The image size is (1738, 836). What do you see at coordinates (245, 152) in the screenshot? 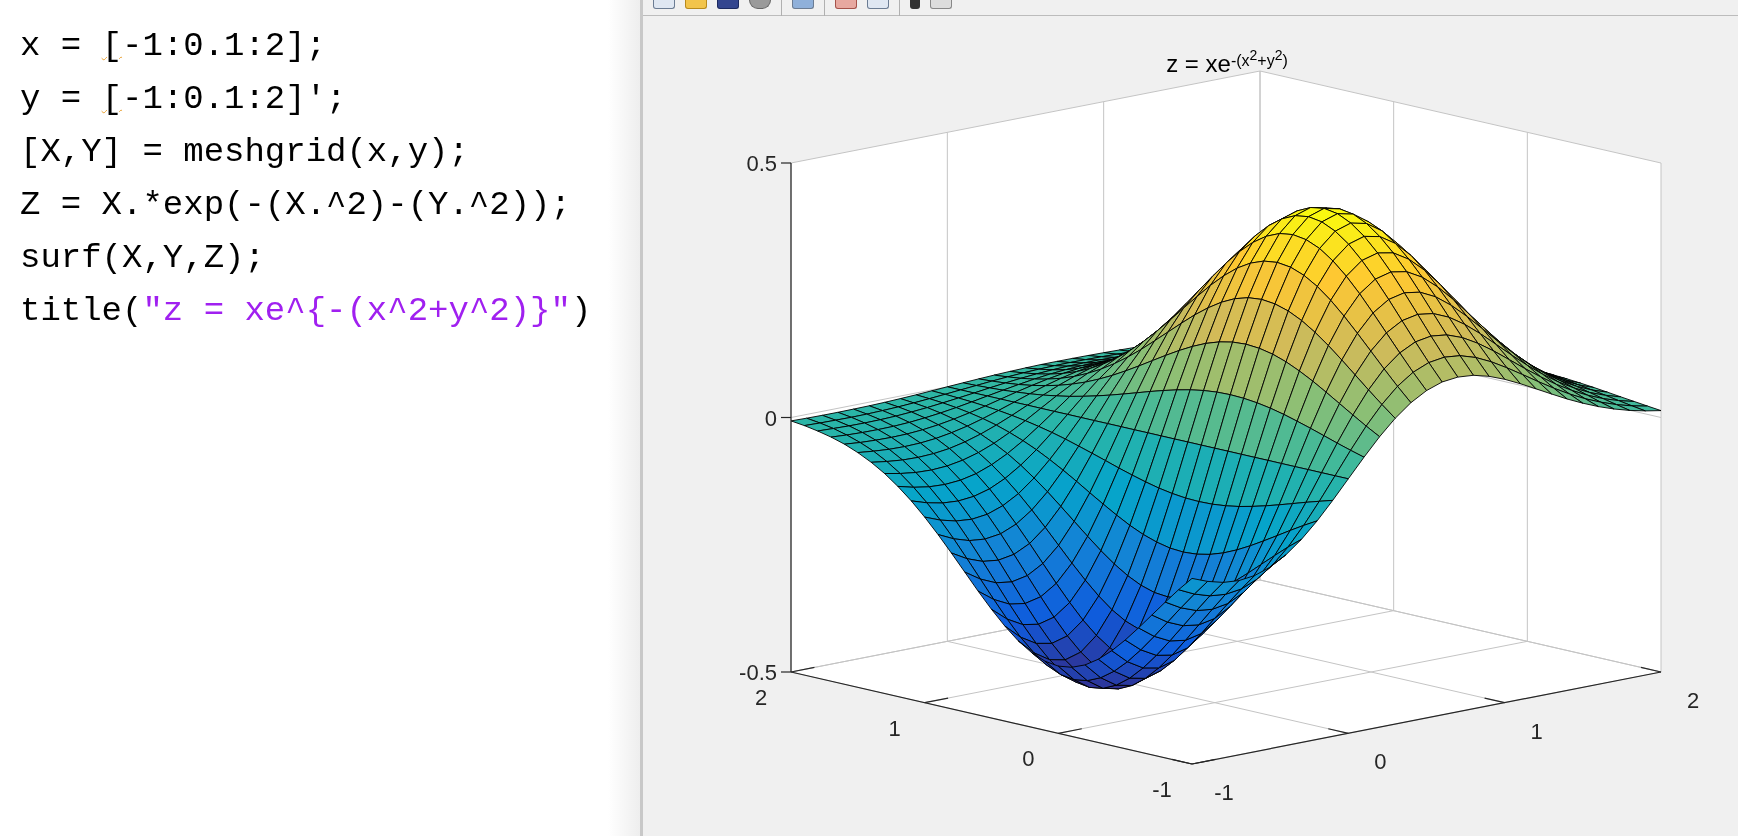
I see `code-line: [X,Y] = meshgrid(x,y);` at bounding box center [245, 152].